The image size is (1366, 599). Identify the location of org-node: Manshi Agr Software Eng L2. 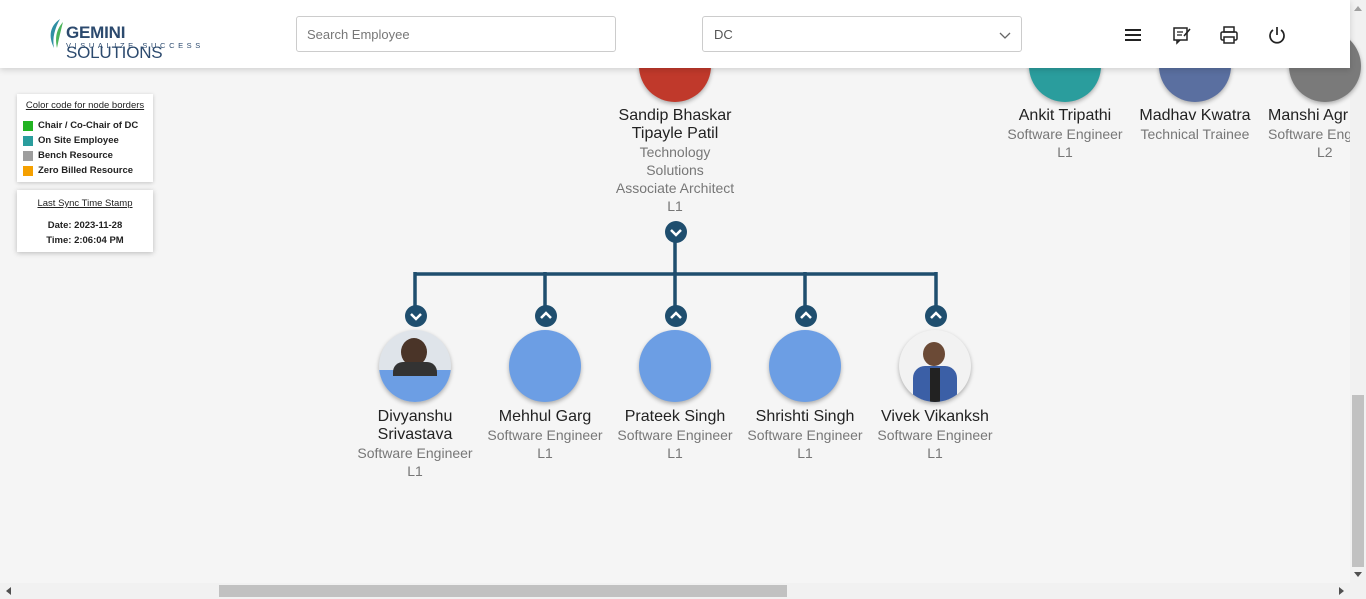
(1305, 134).